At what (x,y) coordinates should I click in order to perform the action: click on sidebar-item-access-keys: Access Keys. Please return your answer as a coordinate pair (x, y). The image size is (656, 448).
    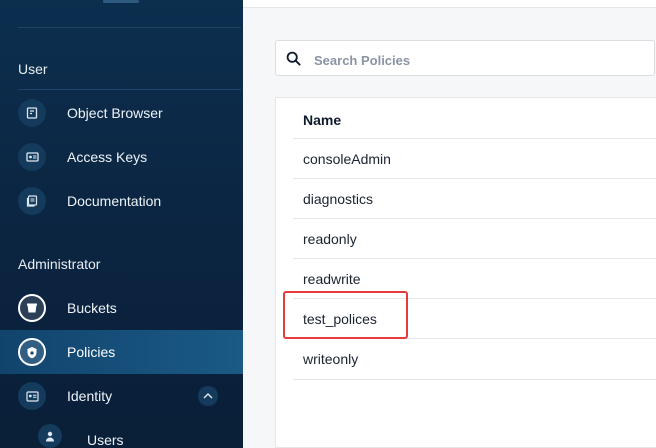
    Looking at the image, I should click on (121, 157).